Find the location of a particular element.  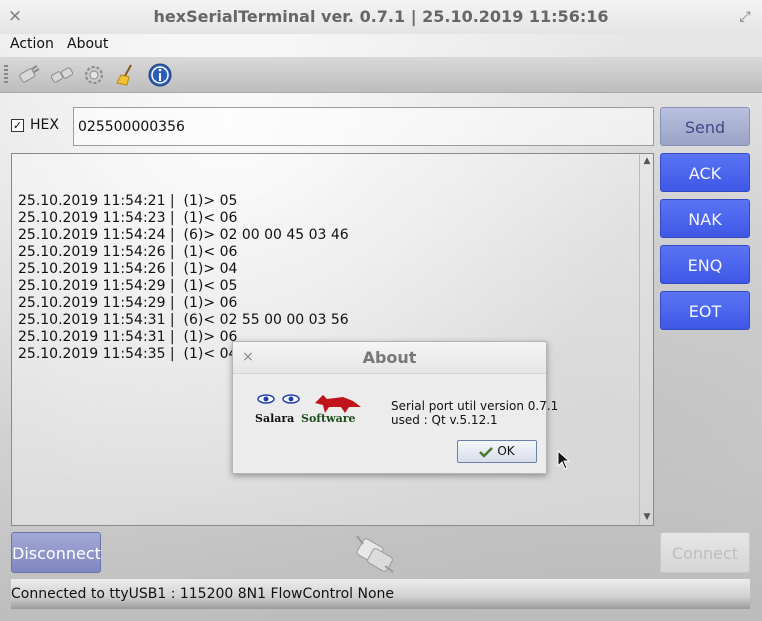

toolbar is located at coordinates (381, 75).